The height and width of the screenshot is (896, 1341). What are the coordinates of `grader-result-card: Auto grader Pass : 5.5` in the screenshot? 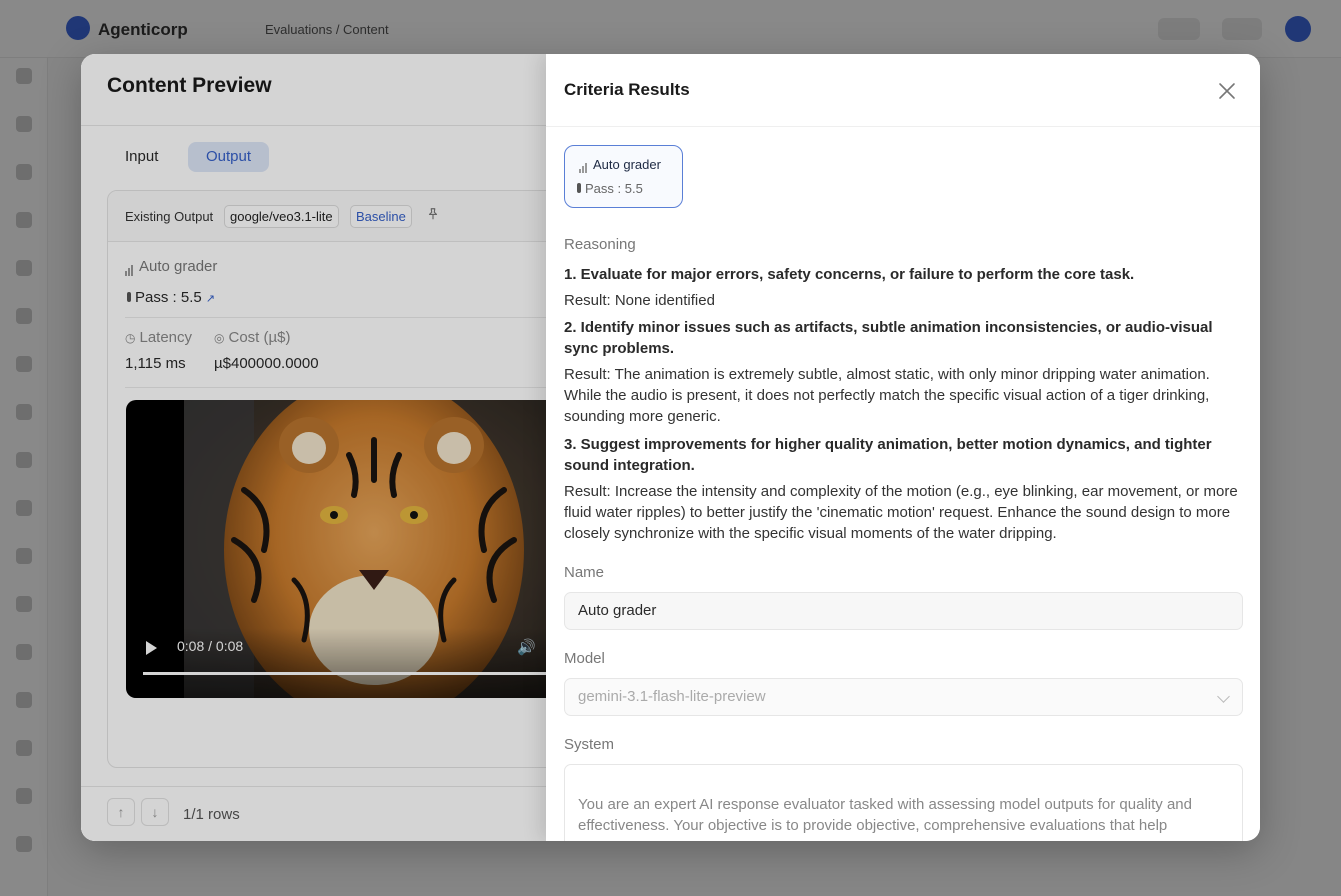 It's located at (623, 176).